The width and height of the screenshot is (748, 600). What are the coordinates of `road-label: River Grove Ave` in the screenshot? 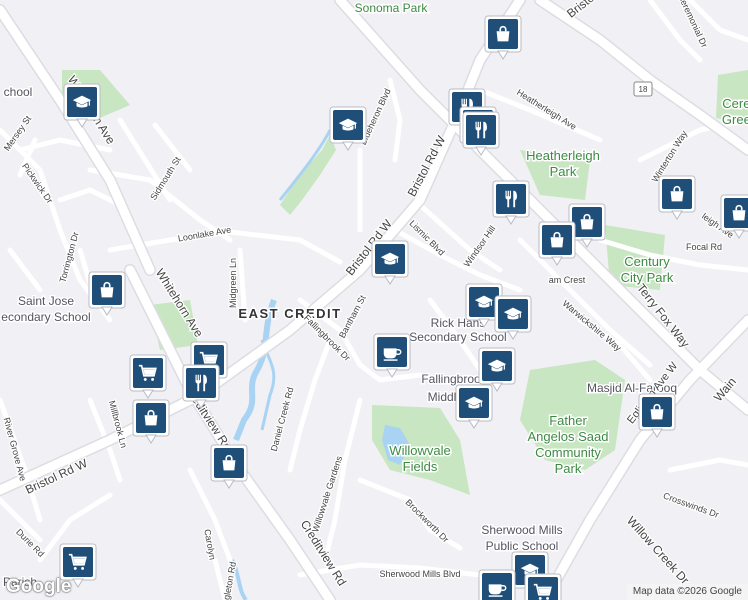 It's located at (15, 449).